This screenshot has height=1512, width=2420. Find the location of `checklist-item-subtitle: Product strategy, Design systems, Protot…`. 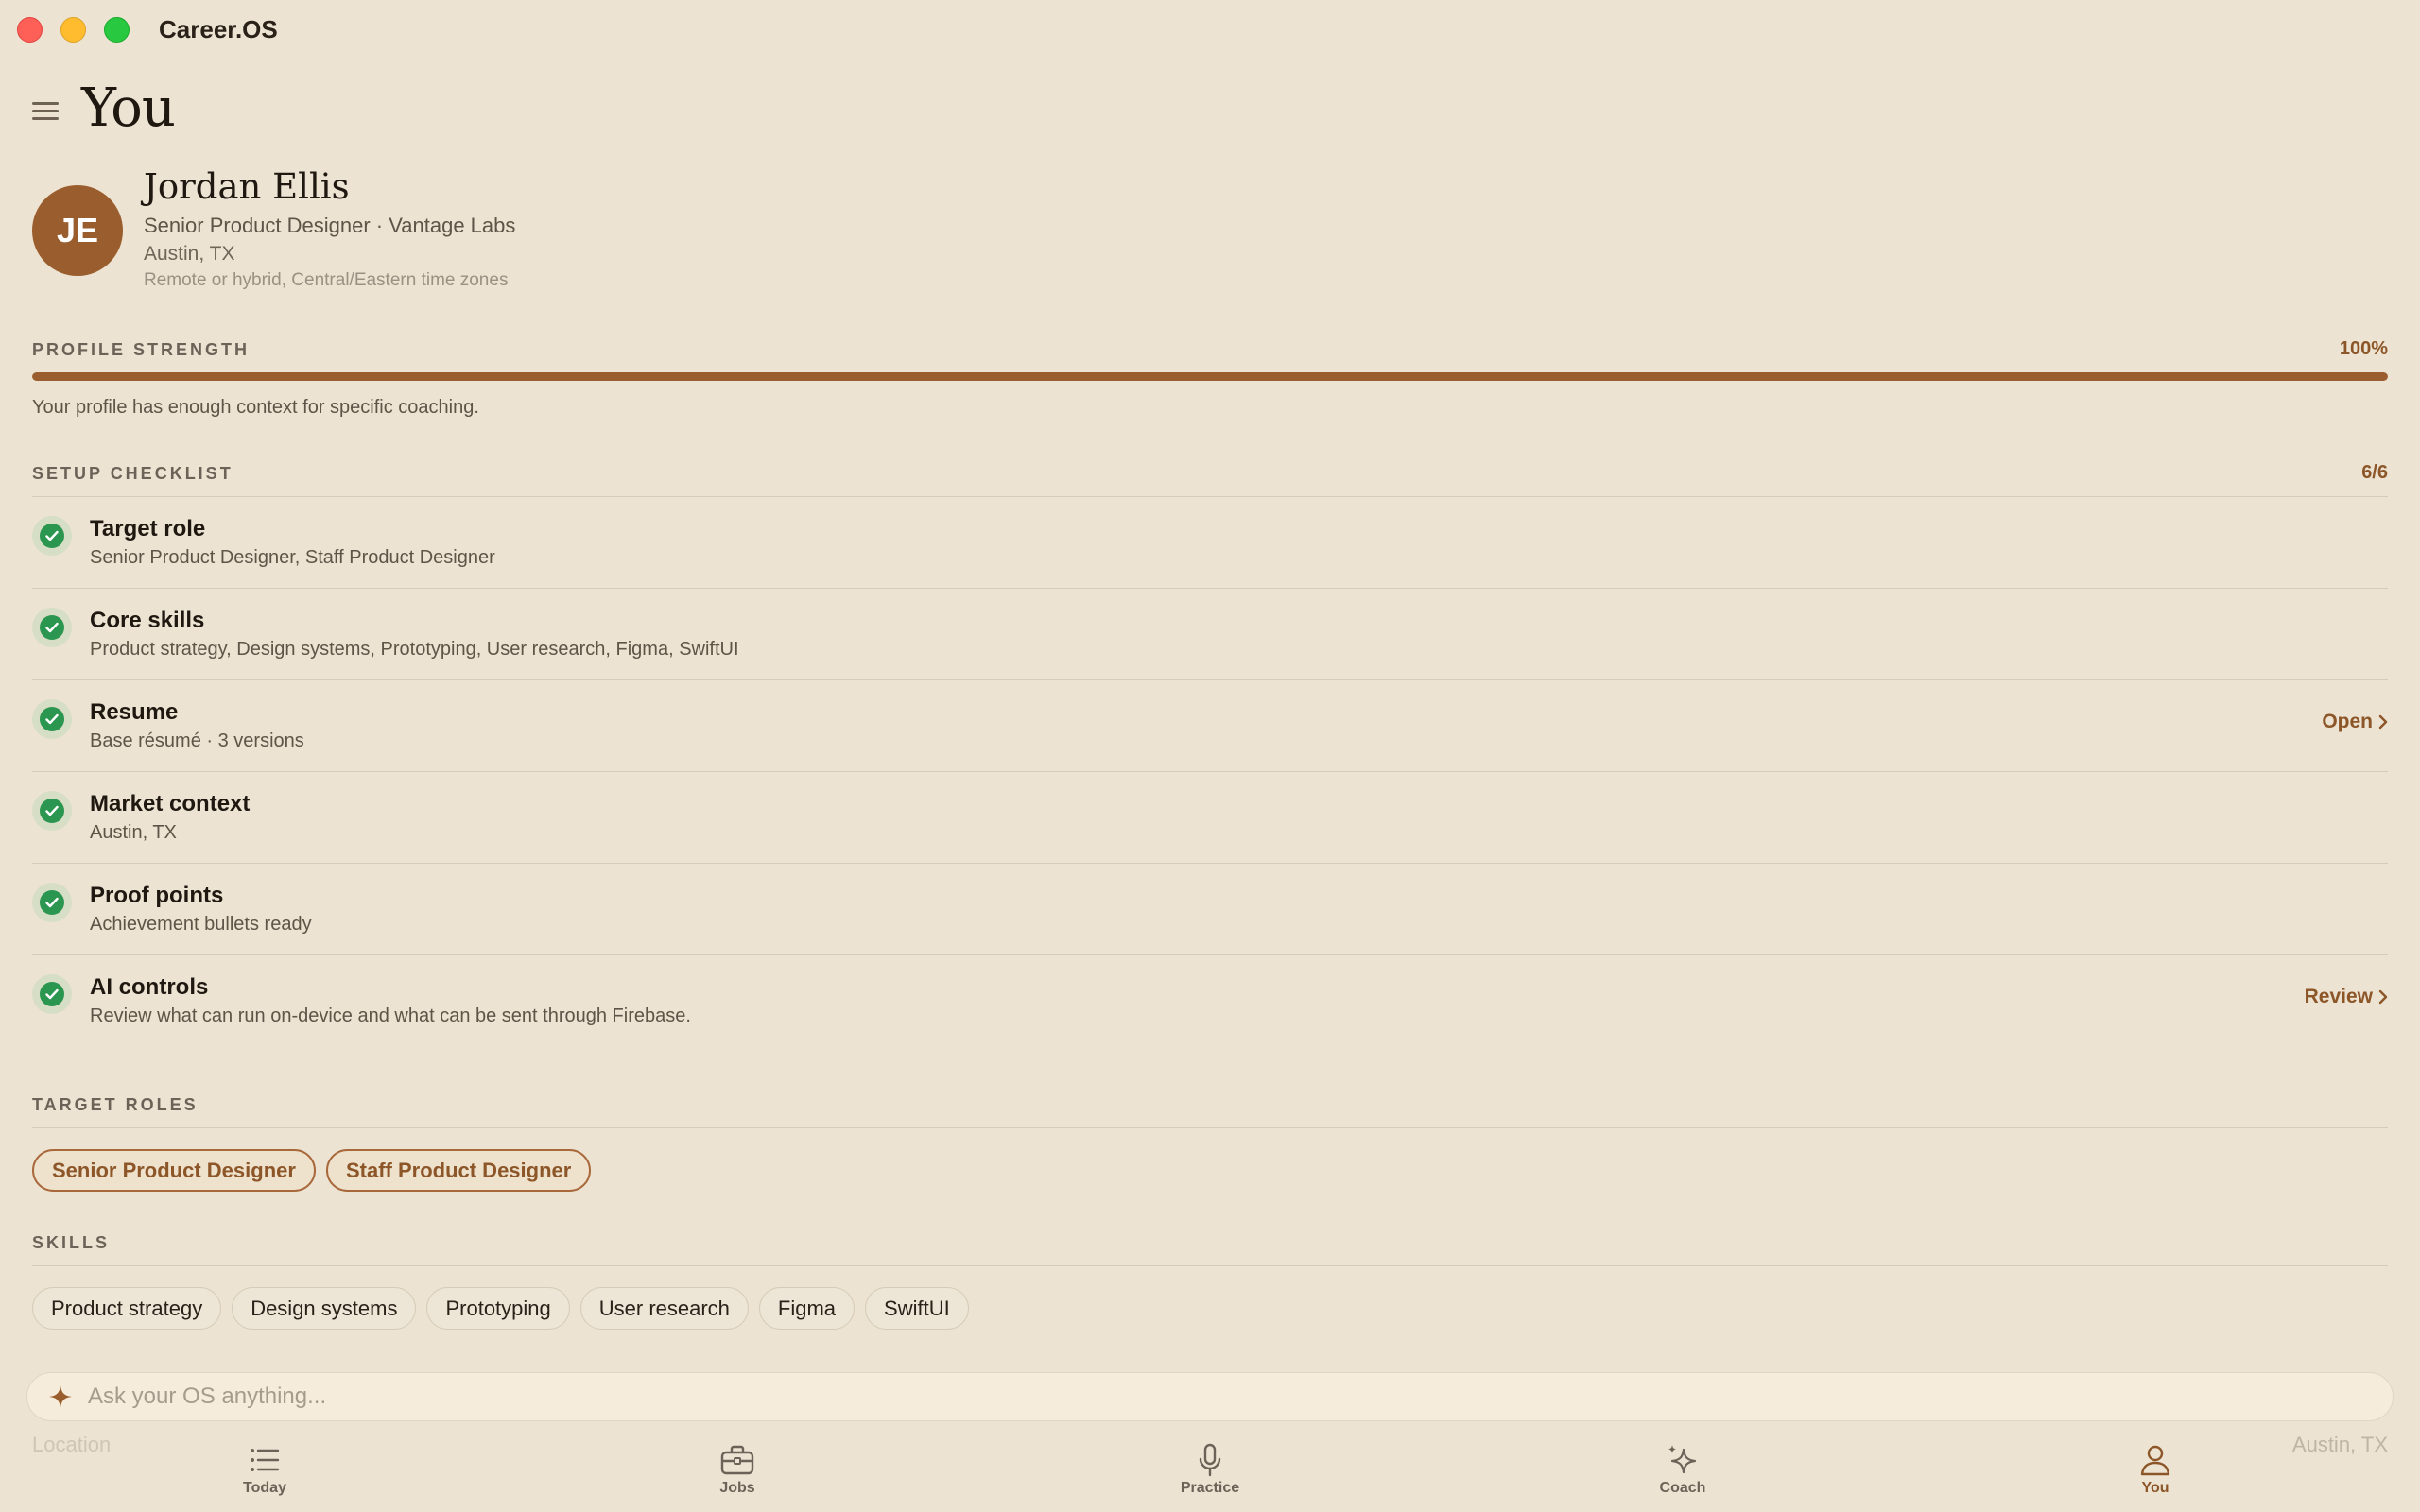

checklist-item-subtitle: Product strategy, Design systems, Protot… is located at coordinates (414, 649).